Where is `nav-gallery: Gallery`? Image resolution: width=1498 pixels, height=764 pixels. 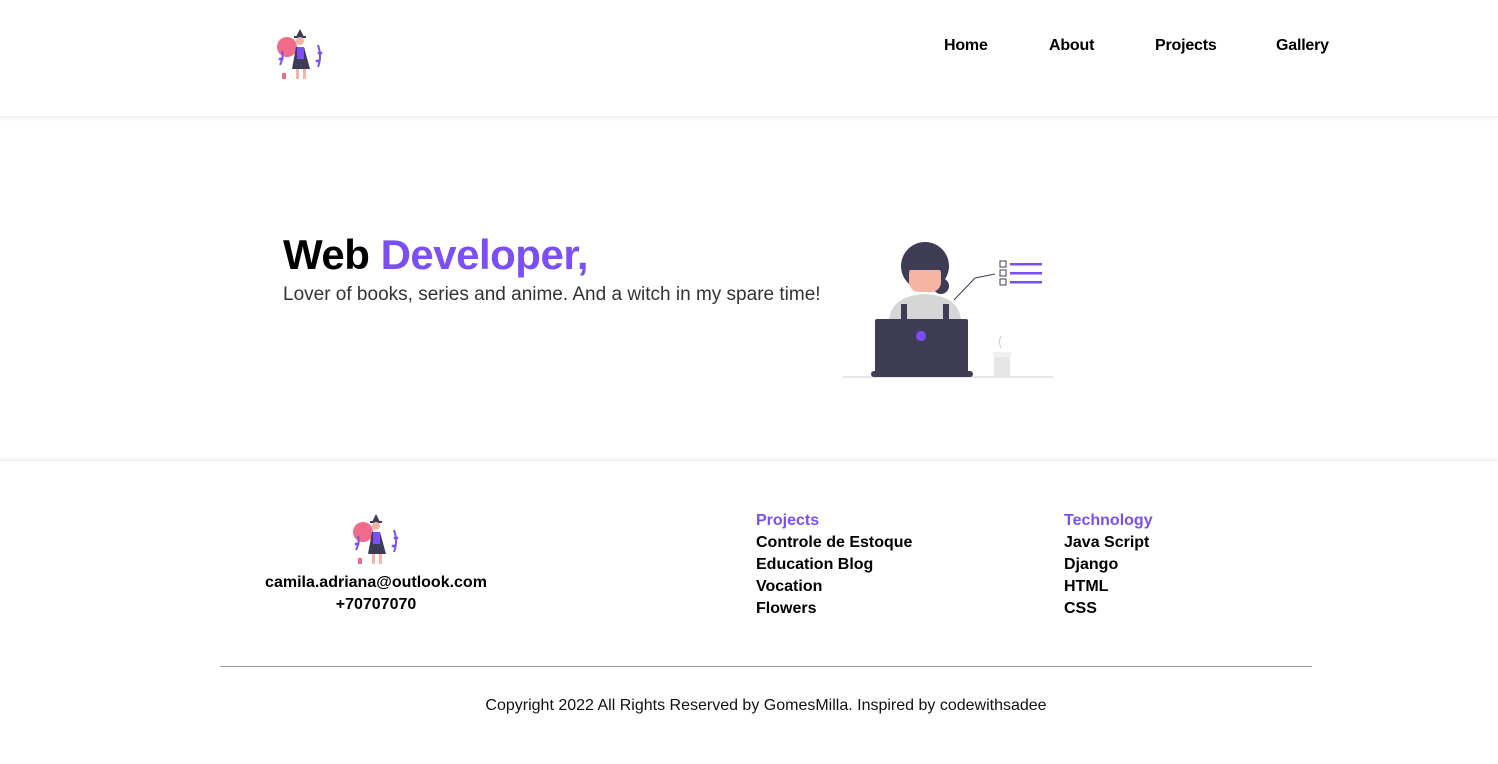
nav-gallery: Gallery is located at coordinates (1302, 46).